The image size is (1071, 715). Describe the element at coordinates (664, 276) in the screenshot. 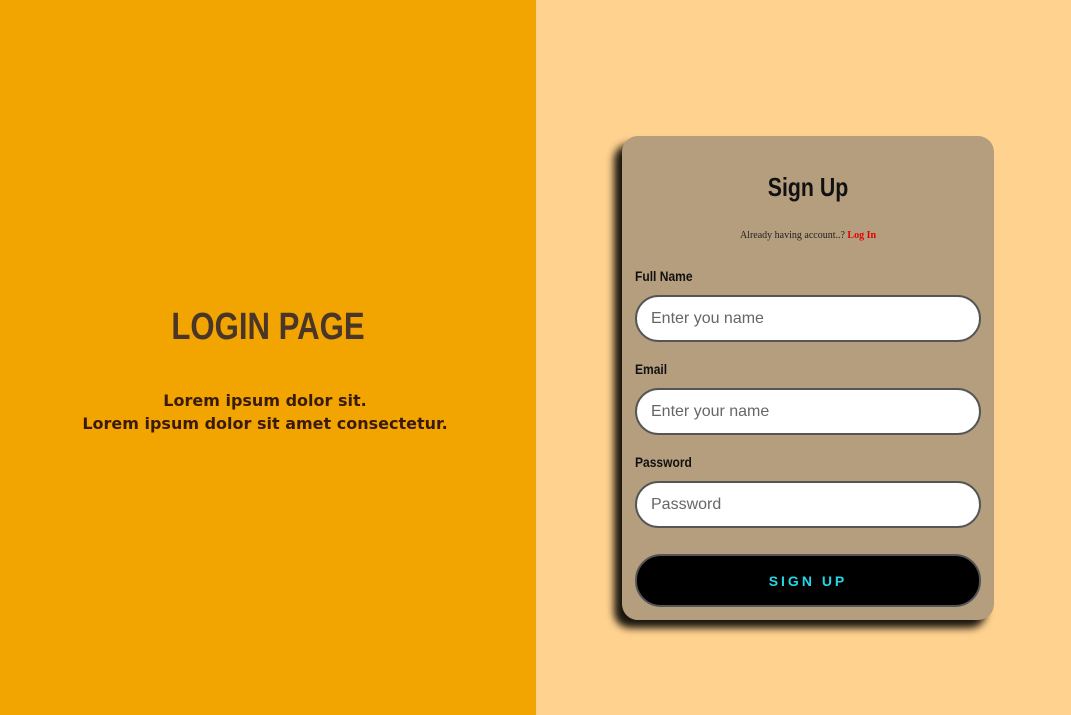

I see `full-name-label: Full Name` at that location.